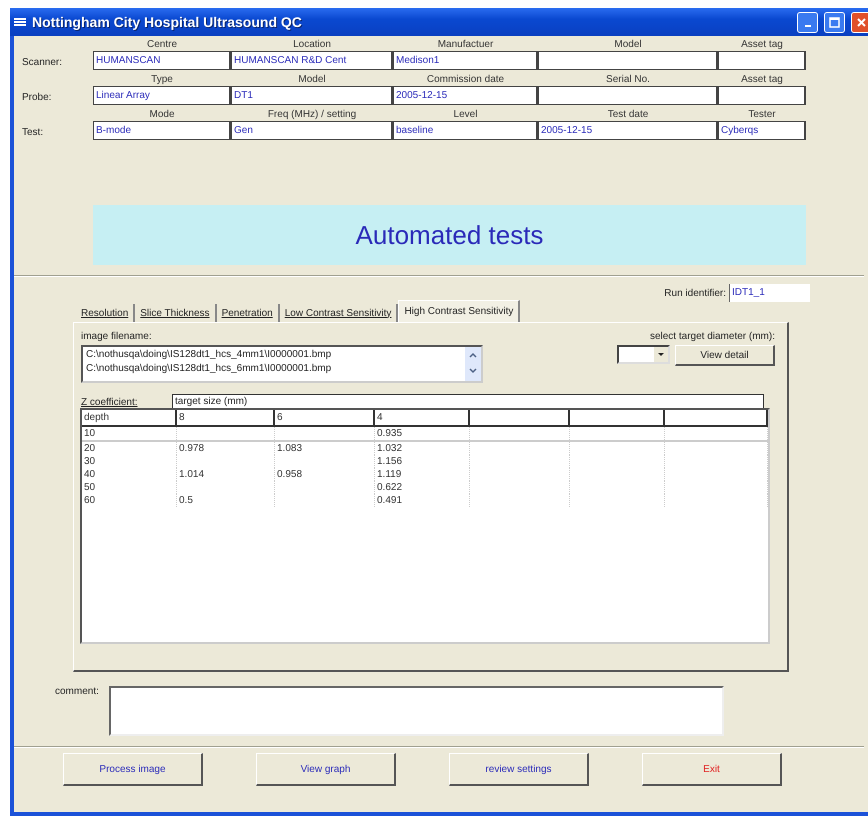 This screenshot has height=823, width=868. What do you see at coordinates (628, 114) in the screenshot?
I see `column-header: Test date` at bounding box center [628, 114].